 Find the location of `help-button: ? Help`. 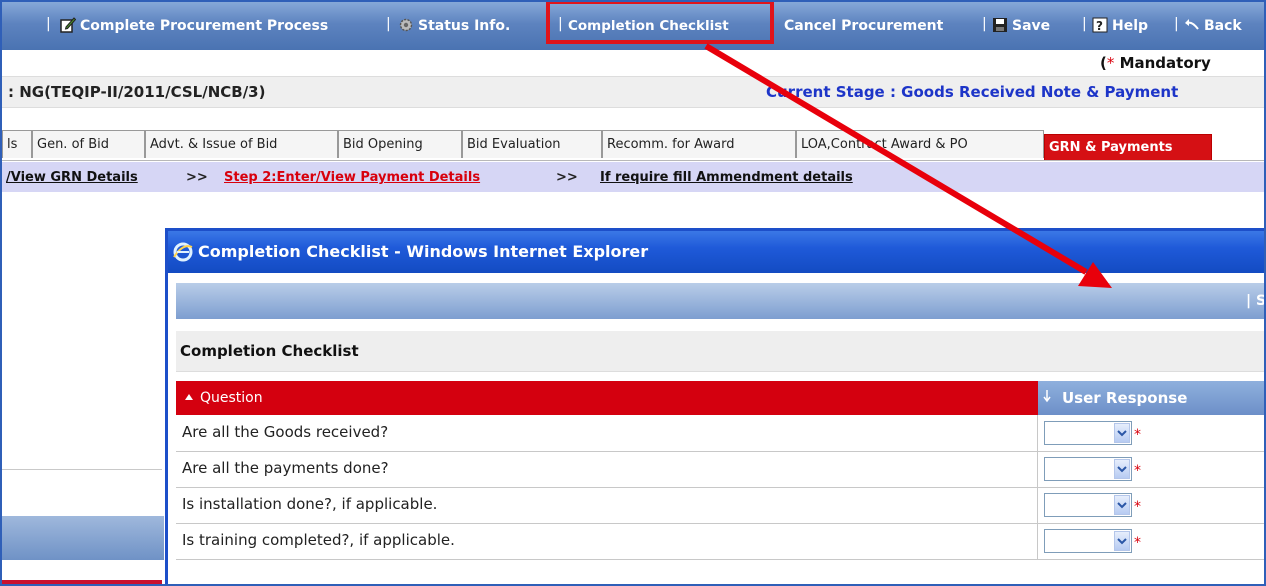

help-button: ? Help is located at coordinates (1120, 27).